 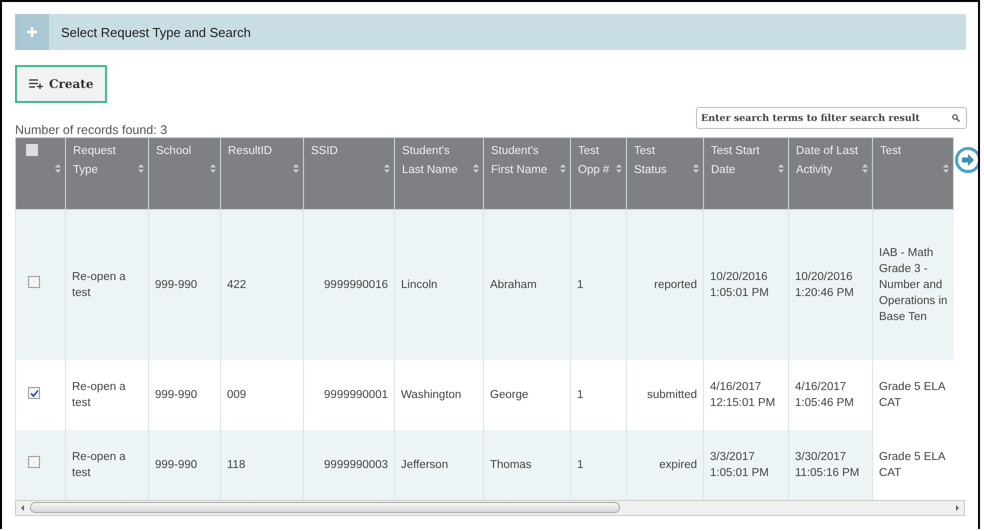 I want to click on expand-button, so click(x=32, y=32).